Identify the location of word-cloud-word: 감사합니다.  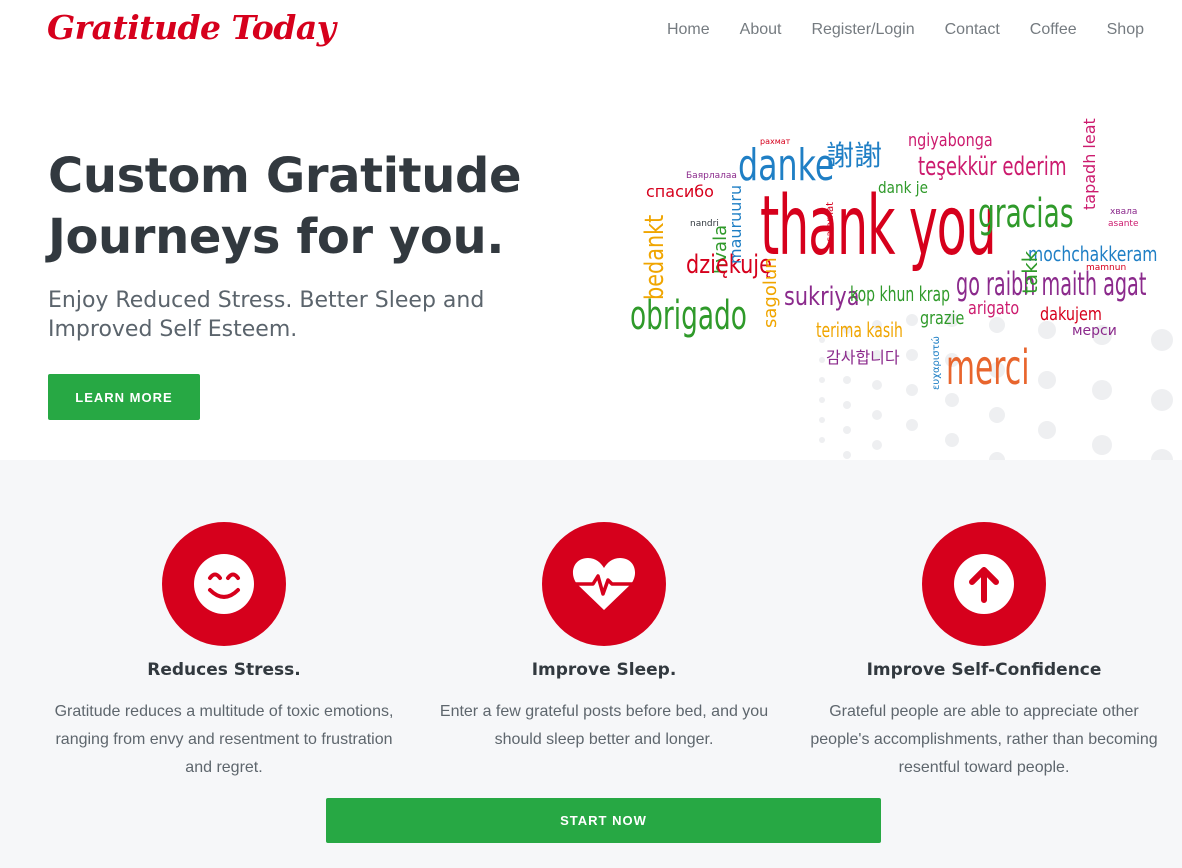
(863, 357).